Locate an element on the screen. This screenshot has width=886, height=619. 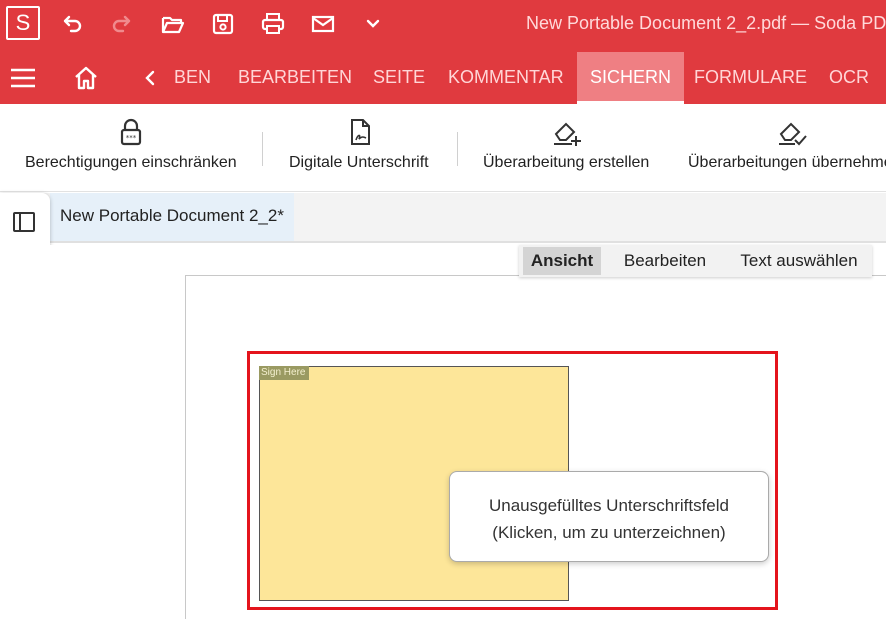
tooltip-line-2: (Klicken, um zu unterzeichnen) is located at coordinates (609, 532).